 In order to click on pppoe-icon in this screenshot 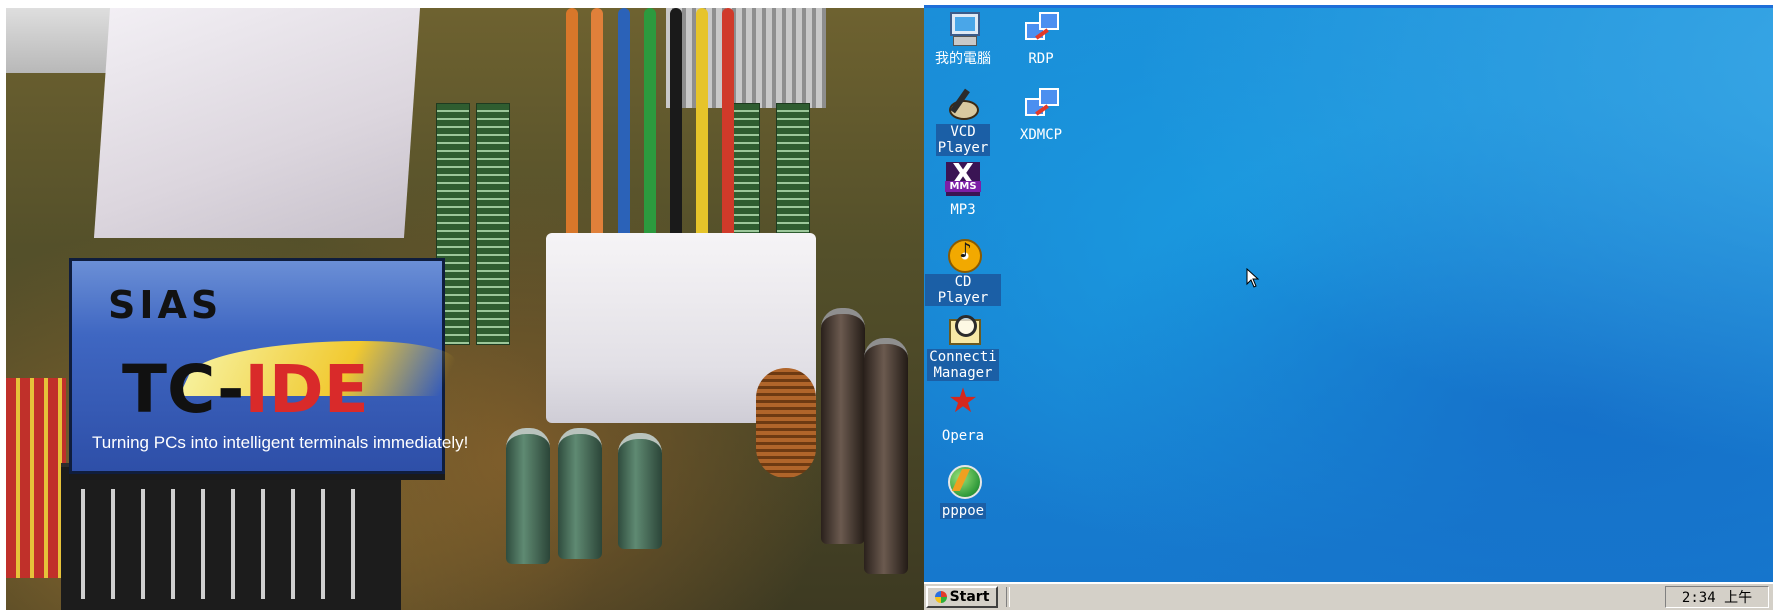, I will do `click(963, 480)`.